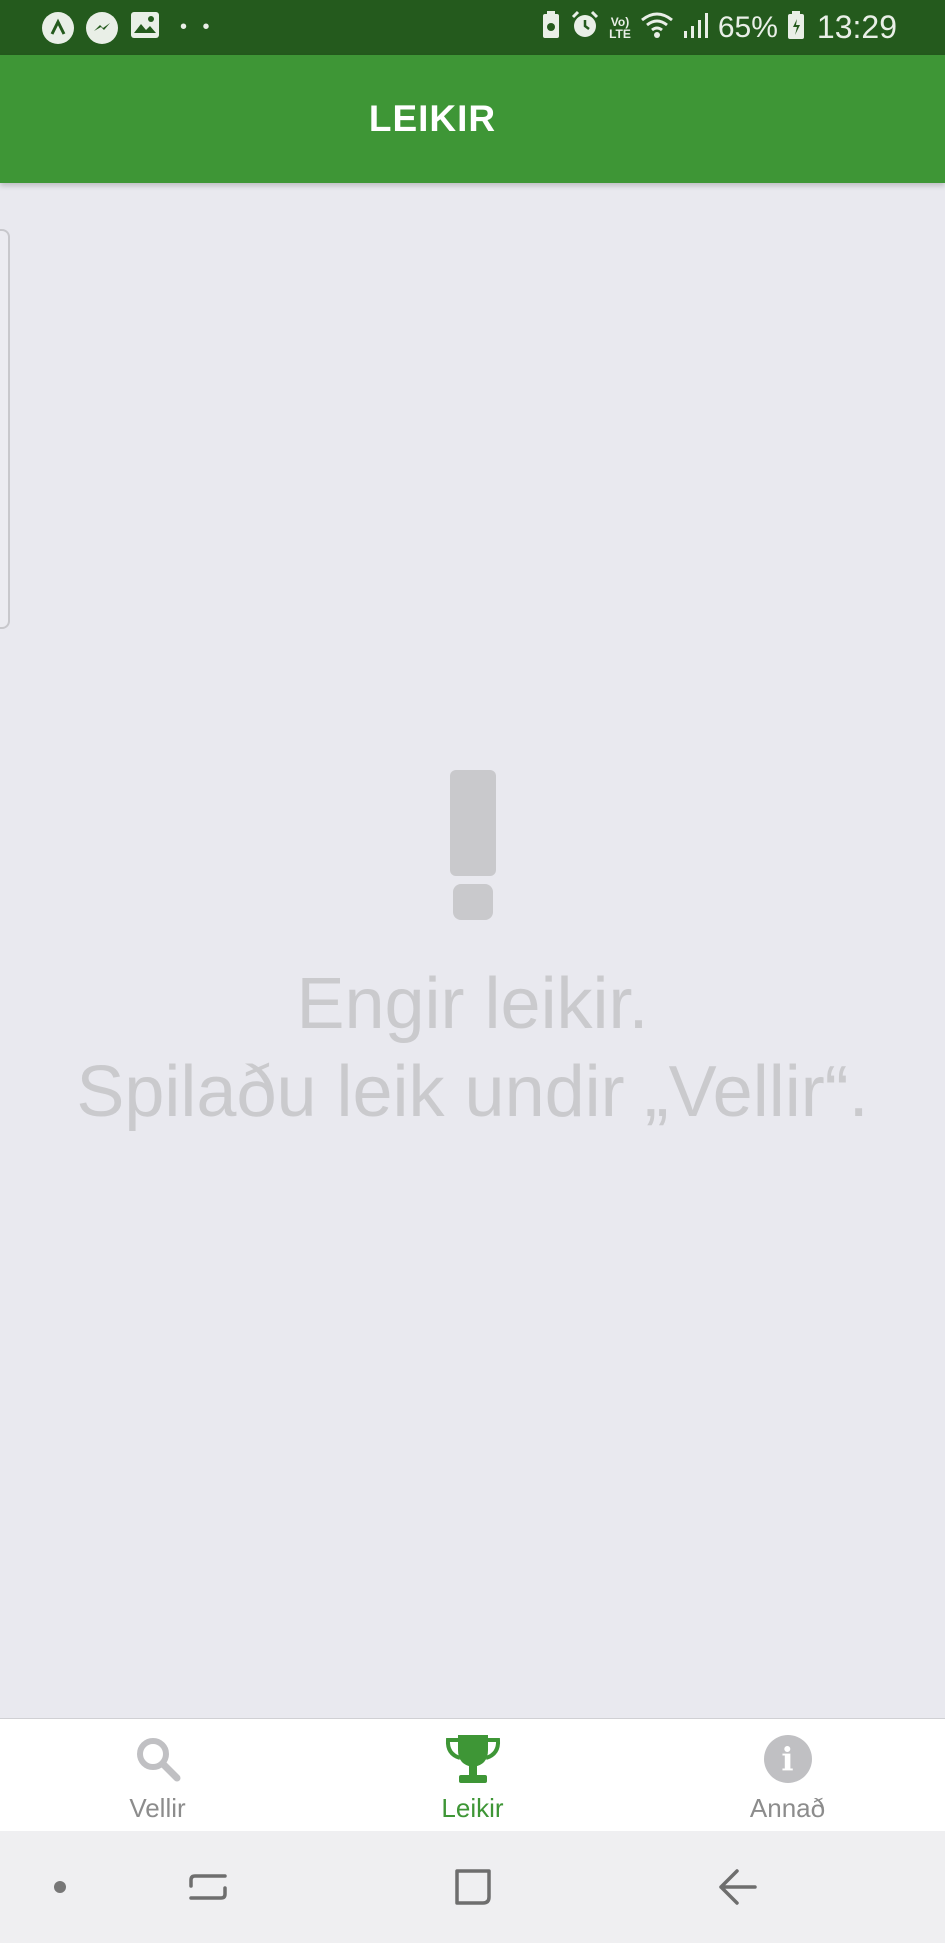 The width and height of the screenshot is (945, 1943). What do you see at coordinates (432, 118) in the screenshot?
I see `page-title: LEIKIR` at bounding box center [432, 118].